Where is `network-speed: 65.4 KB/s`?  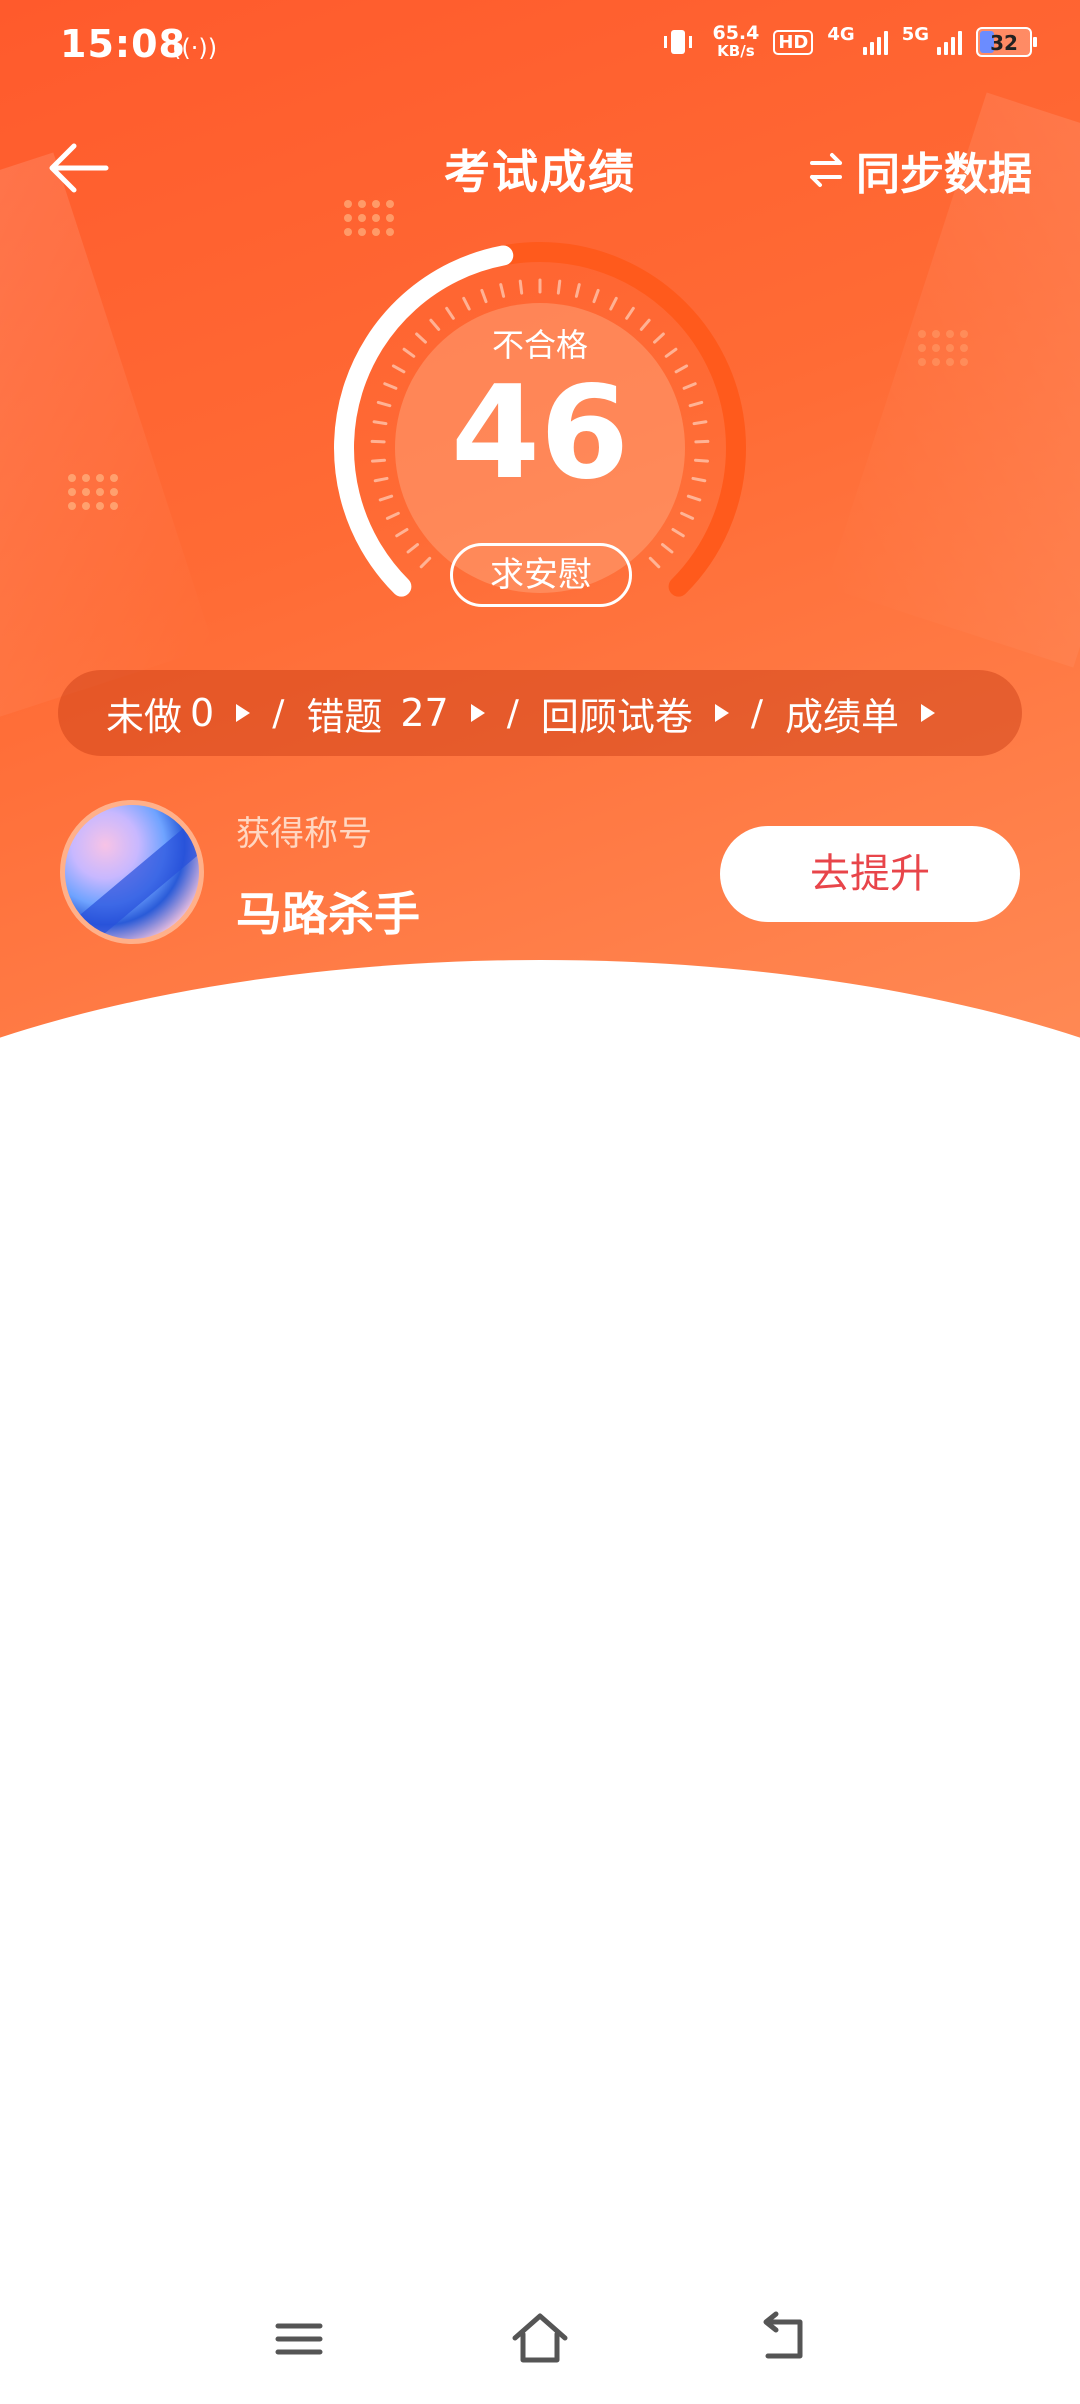 network-speed: 65.4 KB/s is located at coordinates (736, 41).